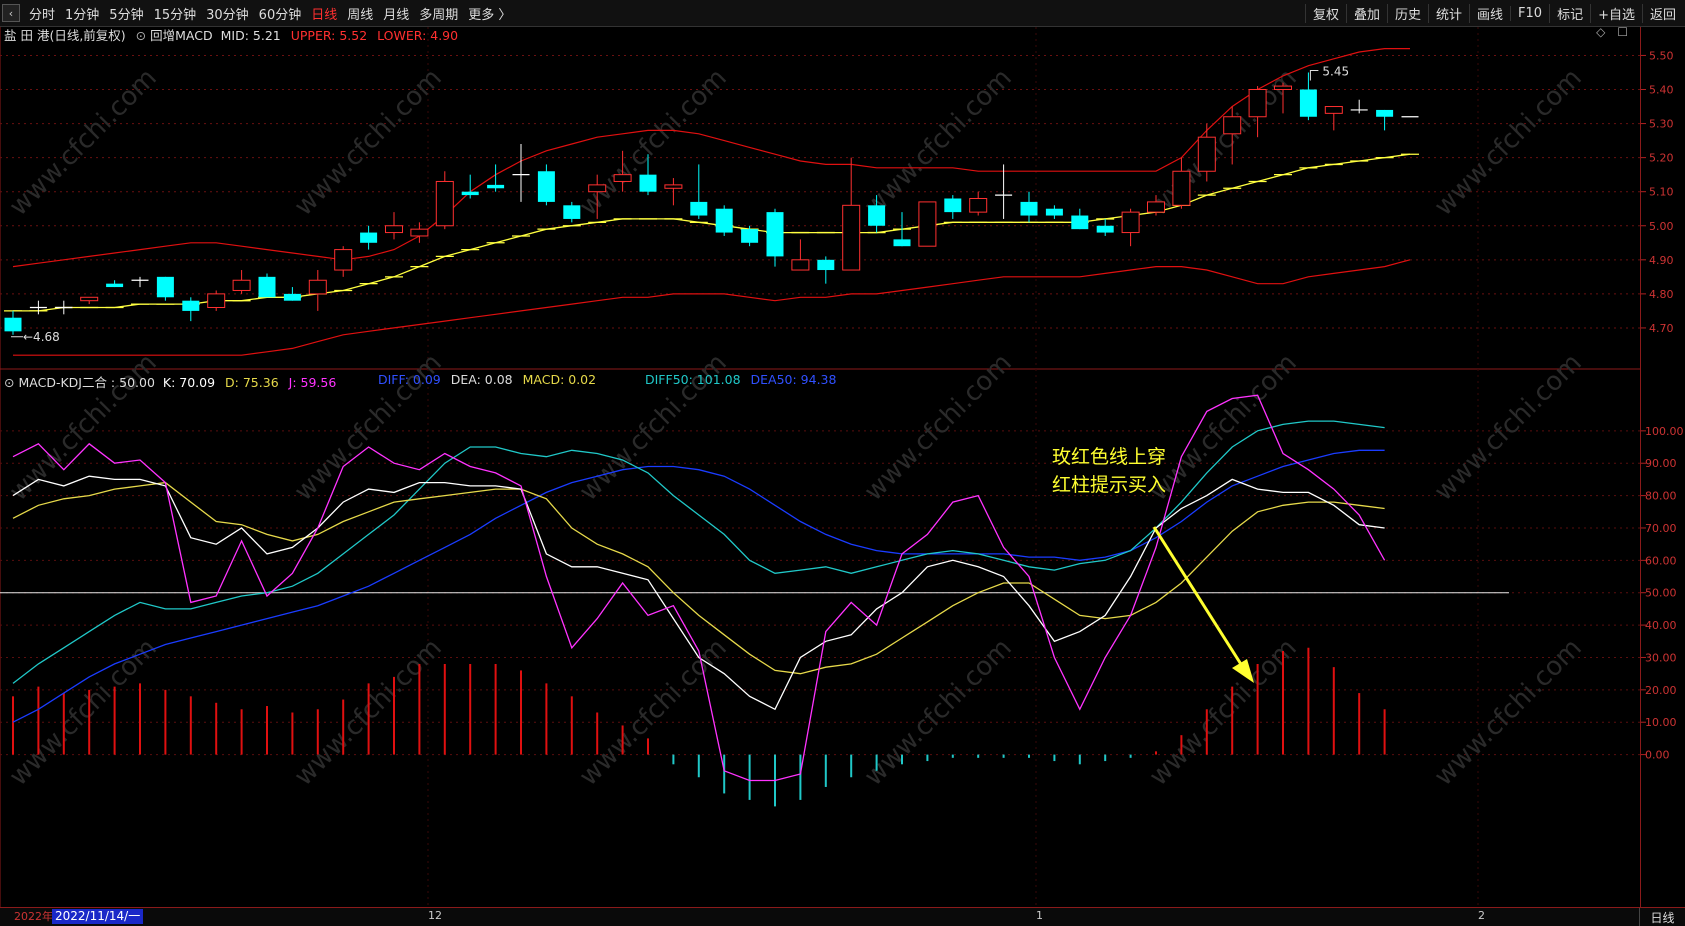 The width and height of the screenshot is (1685, 926). I want to click on month-label-2: 2, so click(1481, 915).